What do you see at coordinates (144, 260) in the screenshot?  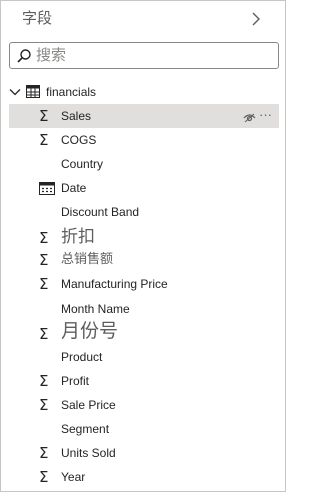 I see `field-item: Σ 总销售额` at bounding box center [144, 260].